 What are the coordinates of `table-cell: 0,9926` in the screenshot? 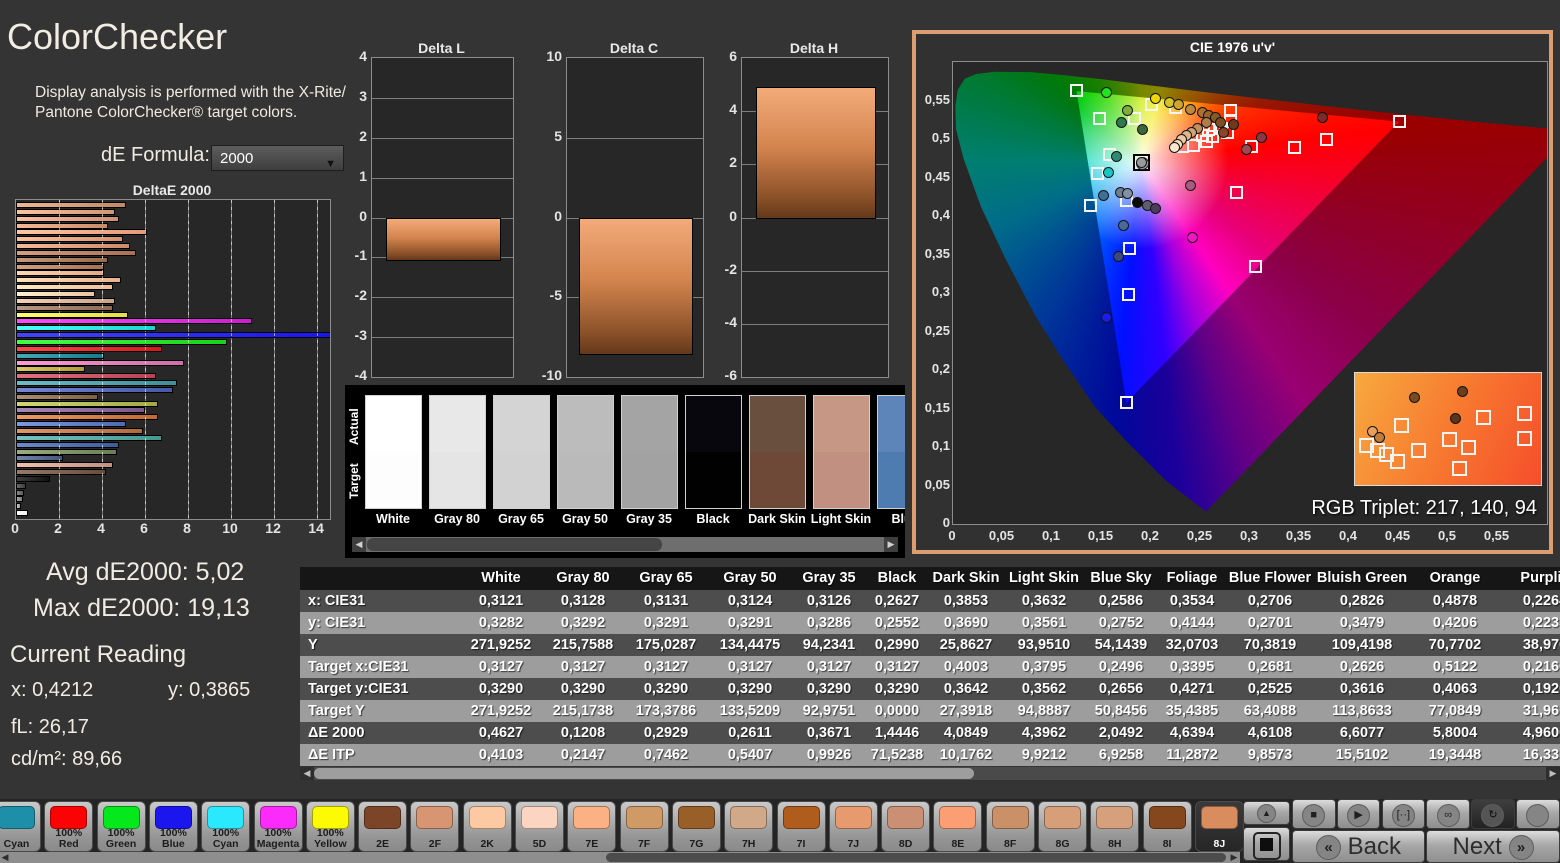 It's located at (829, 755).